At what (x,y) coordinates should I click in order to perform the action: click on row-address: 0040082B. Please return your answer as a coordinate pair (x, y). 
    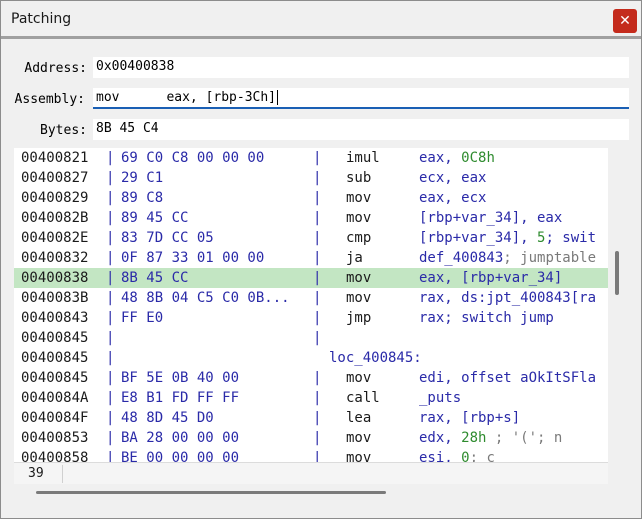
    Looking at the image, I should click on (55, 218).